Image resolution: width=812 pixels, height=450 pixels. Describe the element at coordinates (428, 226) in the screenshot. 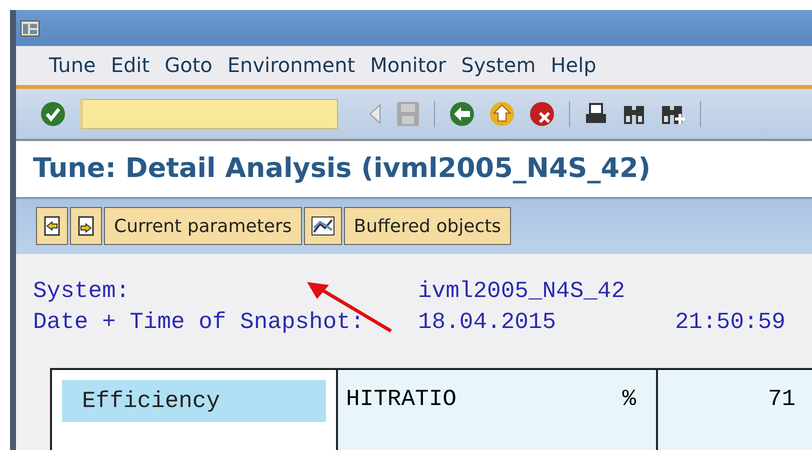

I see `toolbar-button: Buffered objects` at that location.